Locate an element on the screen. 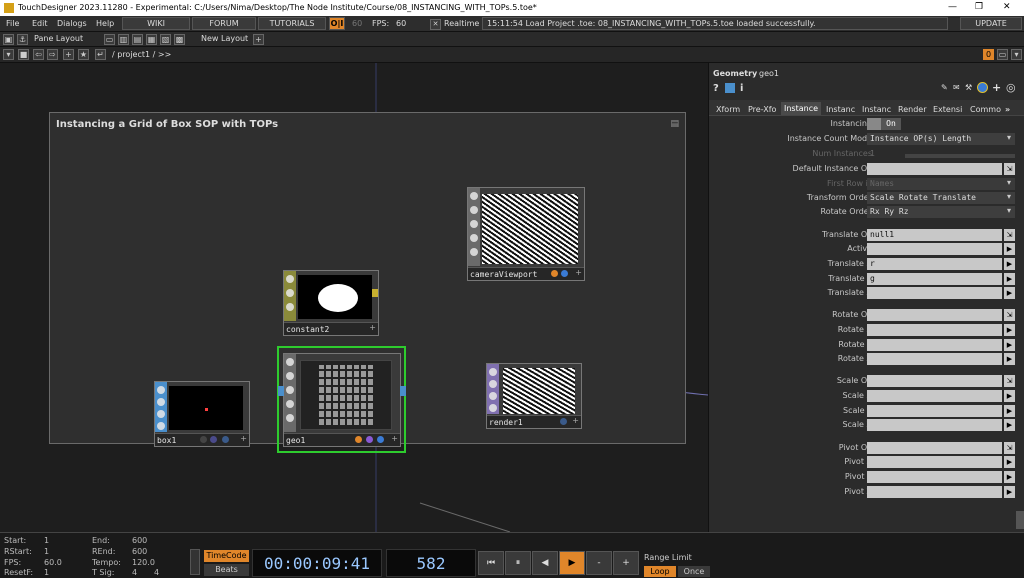 This screenshot has height=578, width=1024. param-field: Names is located at coordinates (941, 184).